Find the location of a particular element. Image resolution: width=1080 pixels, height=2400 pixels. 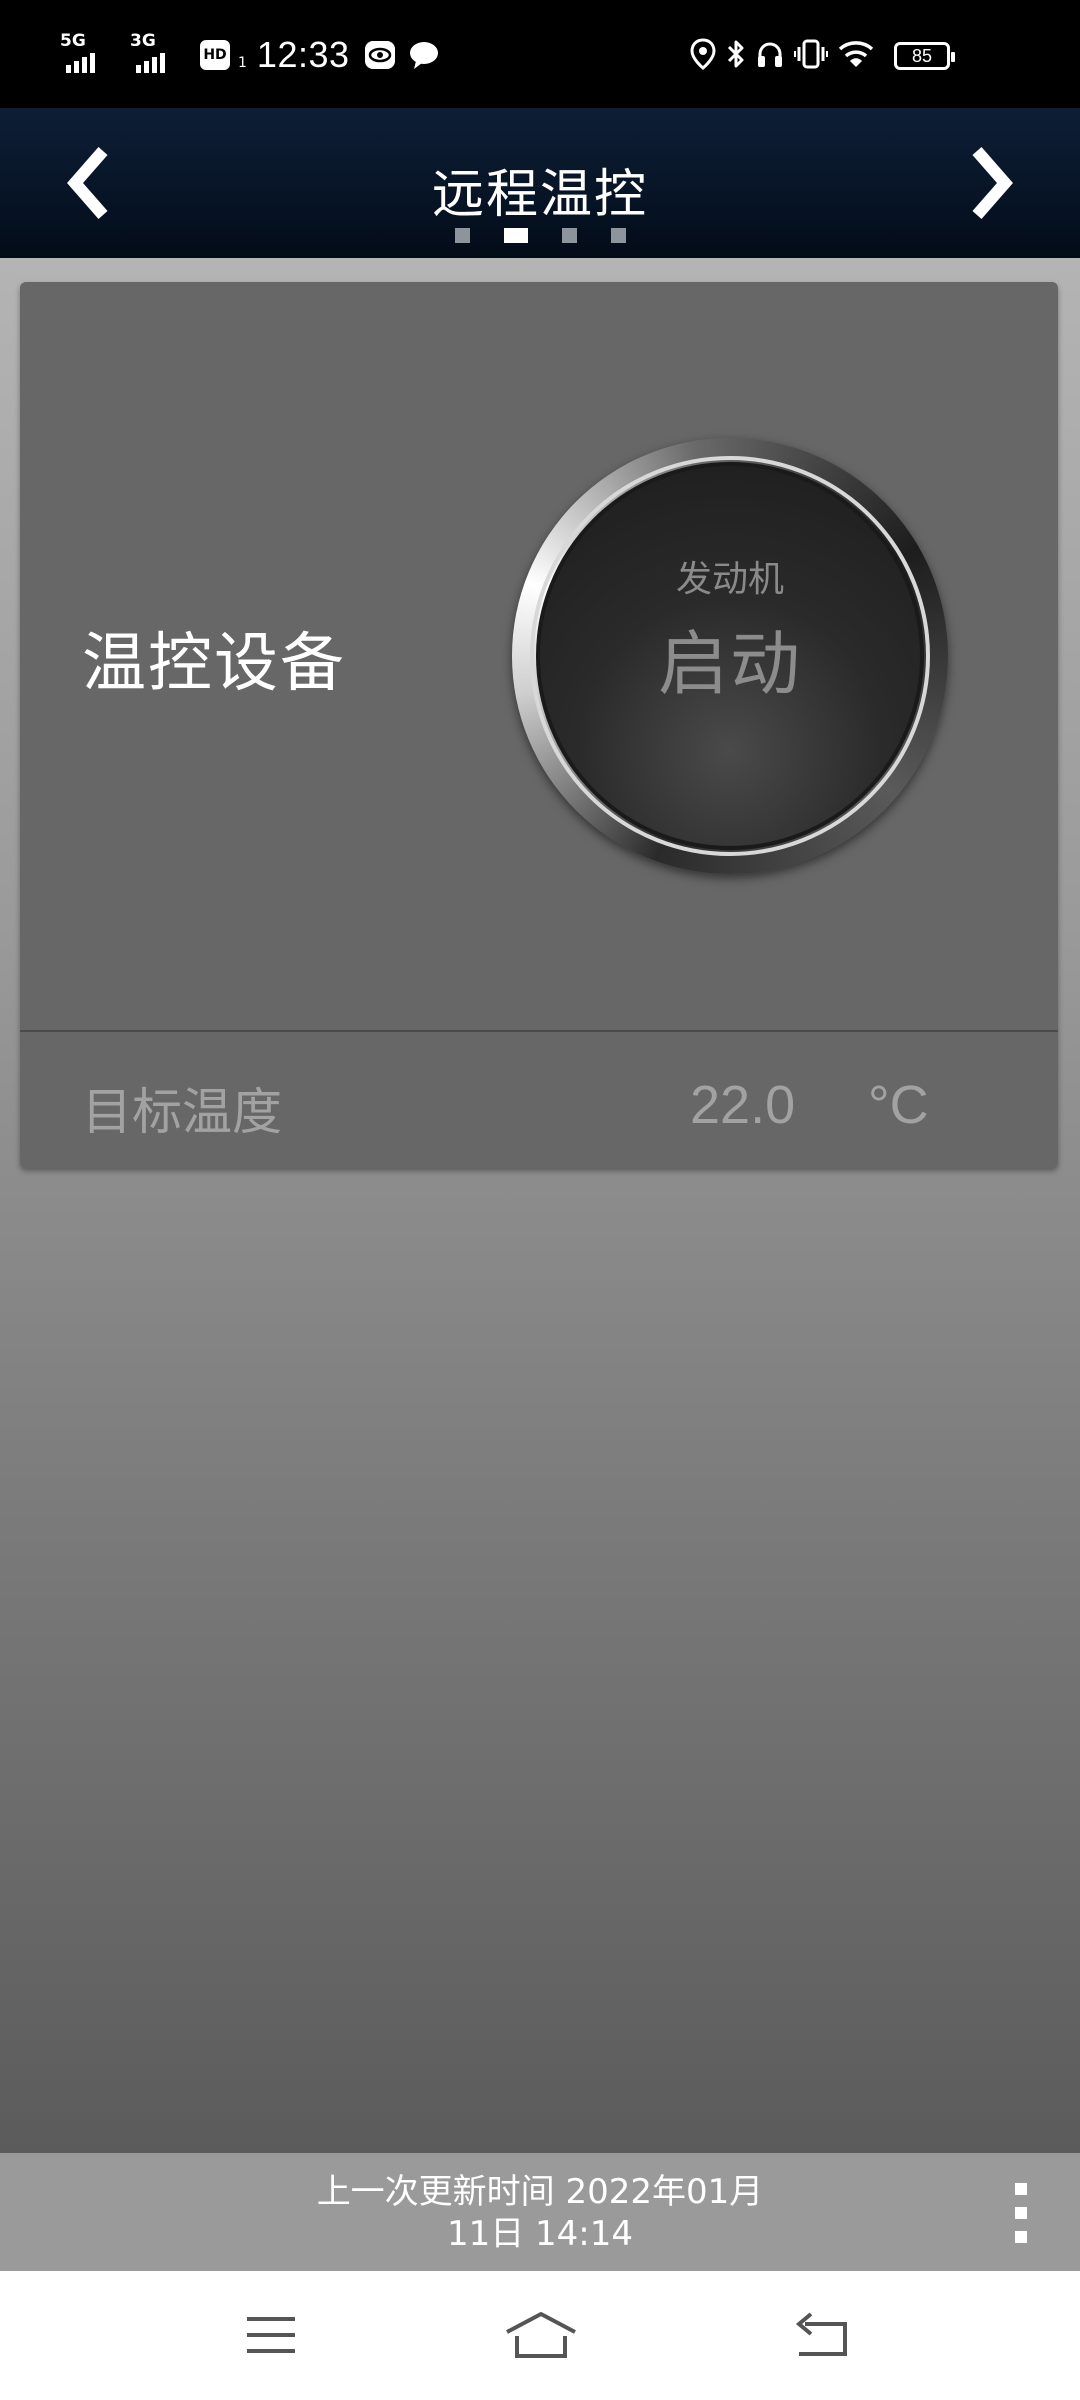

last-update-line-2: 11日 14:14 is located at coordinates (540, 2234).